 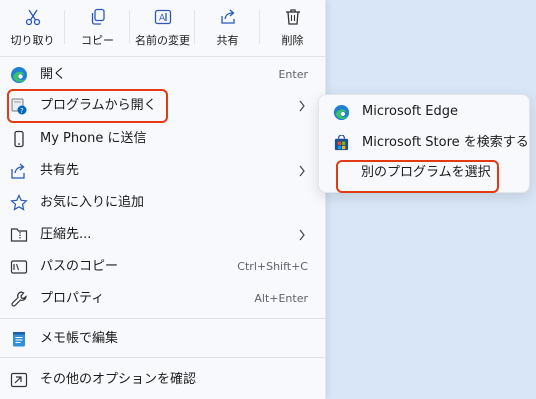 What do you see at coordinates (227, 40) in the screenshot?
I see `share-label: 共有` at bounding box center [227, 40].